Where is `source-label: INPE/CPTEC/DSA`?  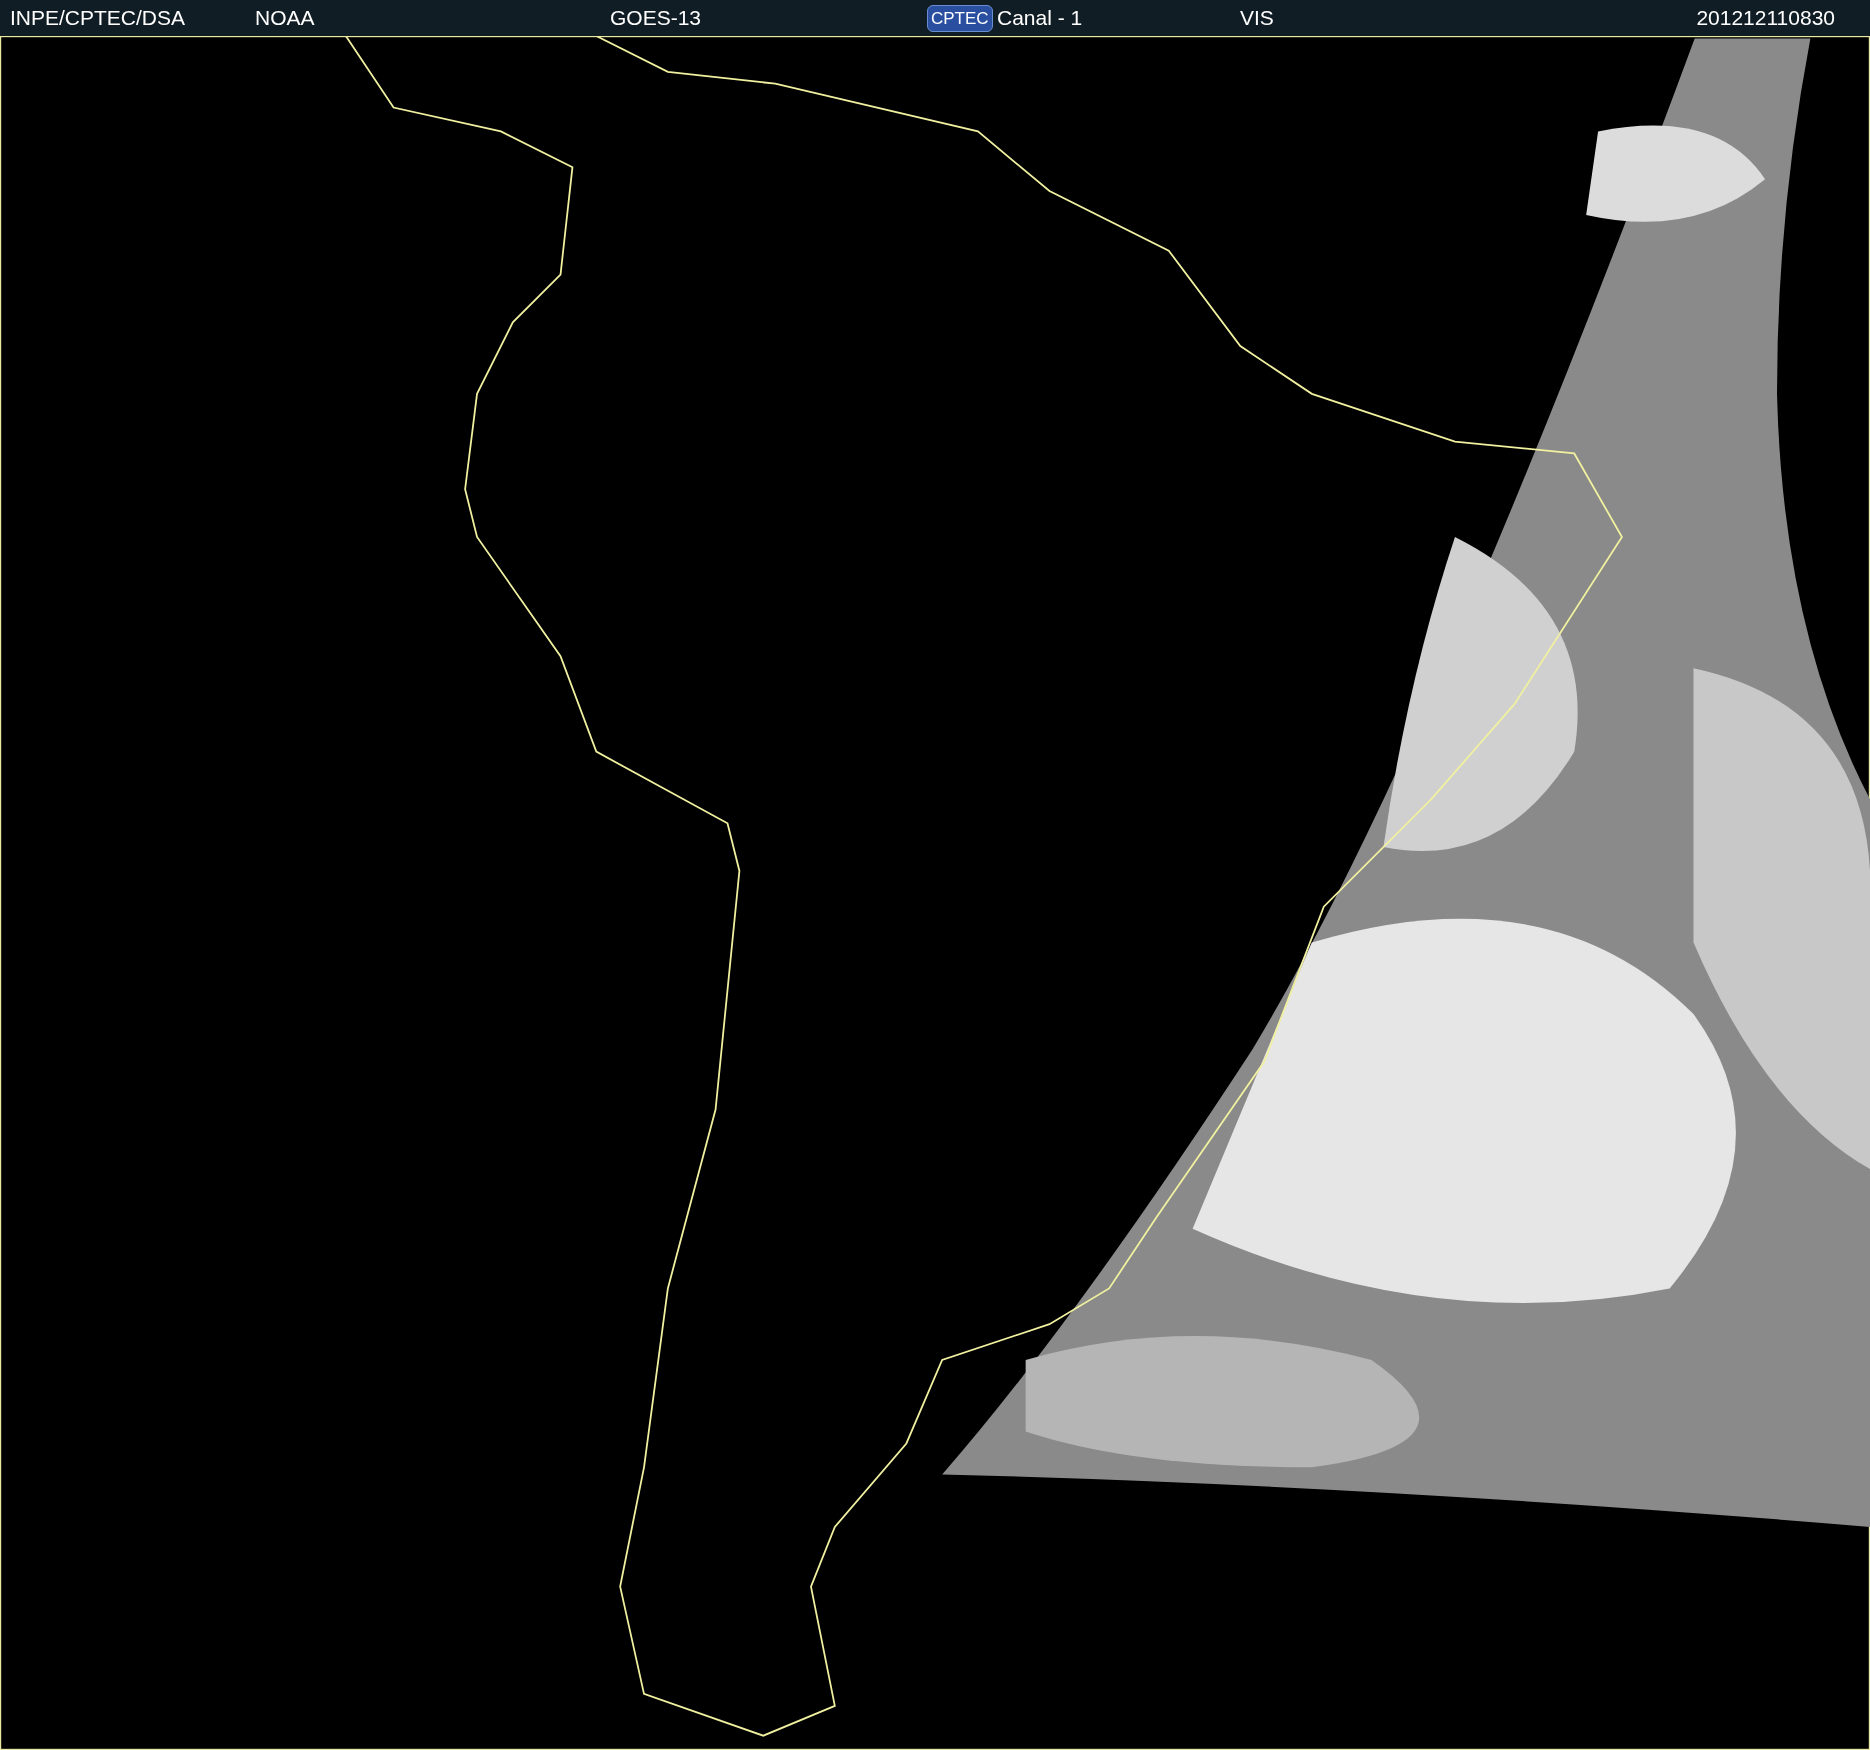
source-label: INPE/CPTEC/DSA is located at coordinates (98, 18).